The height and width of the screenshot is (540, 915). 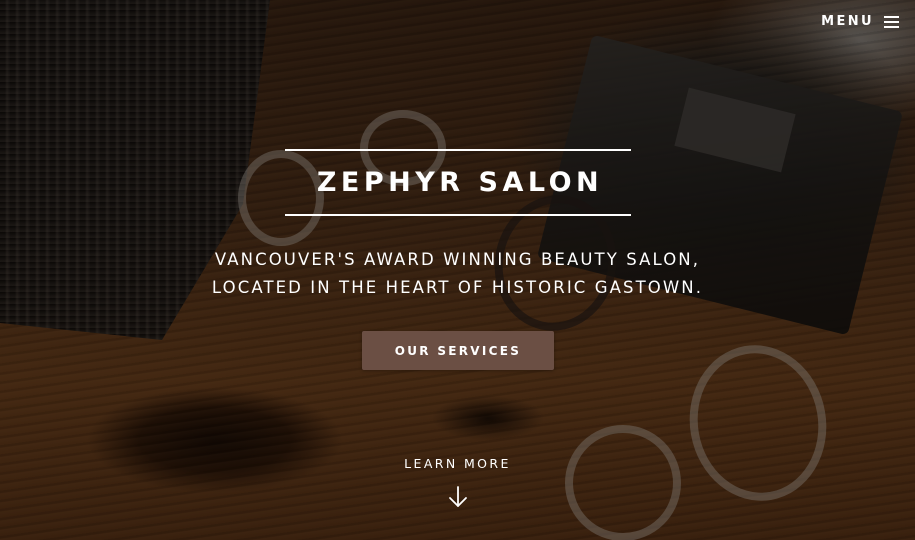 I want to click on our-services-button: OUR SERVICES, so click(x=458, y=350).